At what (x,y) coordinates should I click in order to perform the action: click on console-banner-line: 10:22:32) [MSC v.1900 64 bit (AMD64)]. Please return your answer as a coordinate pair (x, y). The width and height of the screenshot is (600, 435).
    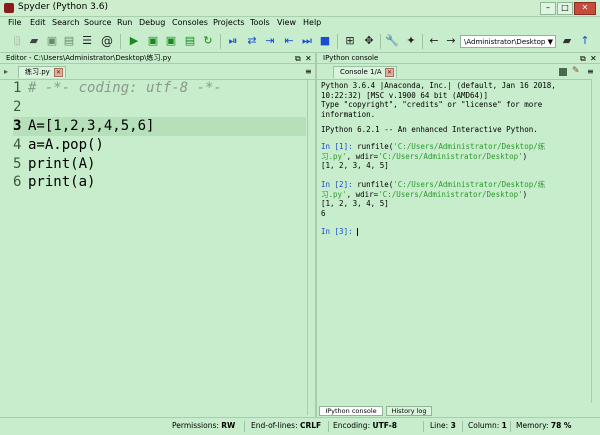
    Looking at the image, I should click on (405, 95).